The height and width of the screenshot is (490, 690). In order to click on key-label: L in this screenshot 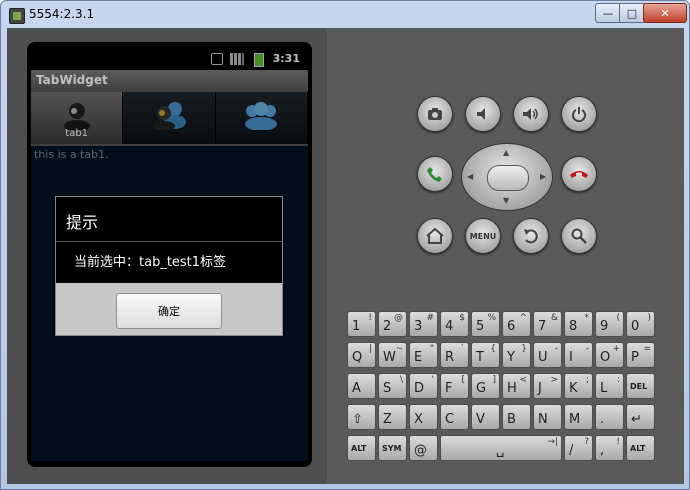, I will do `click(604, 388)`.